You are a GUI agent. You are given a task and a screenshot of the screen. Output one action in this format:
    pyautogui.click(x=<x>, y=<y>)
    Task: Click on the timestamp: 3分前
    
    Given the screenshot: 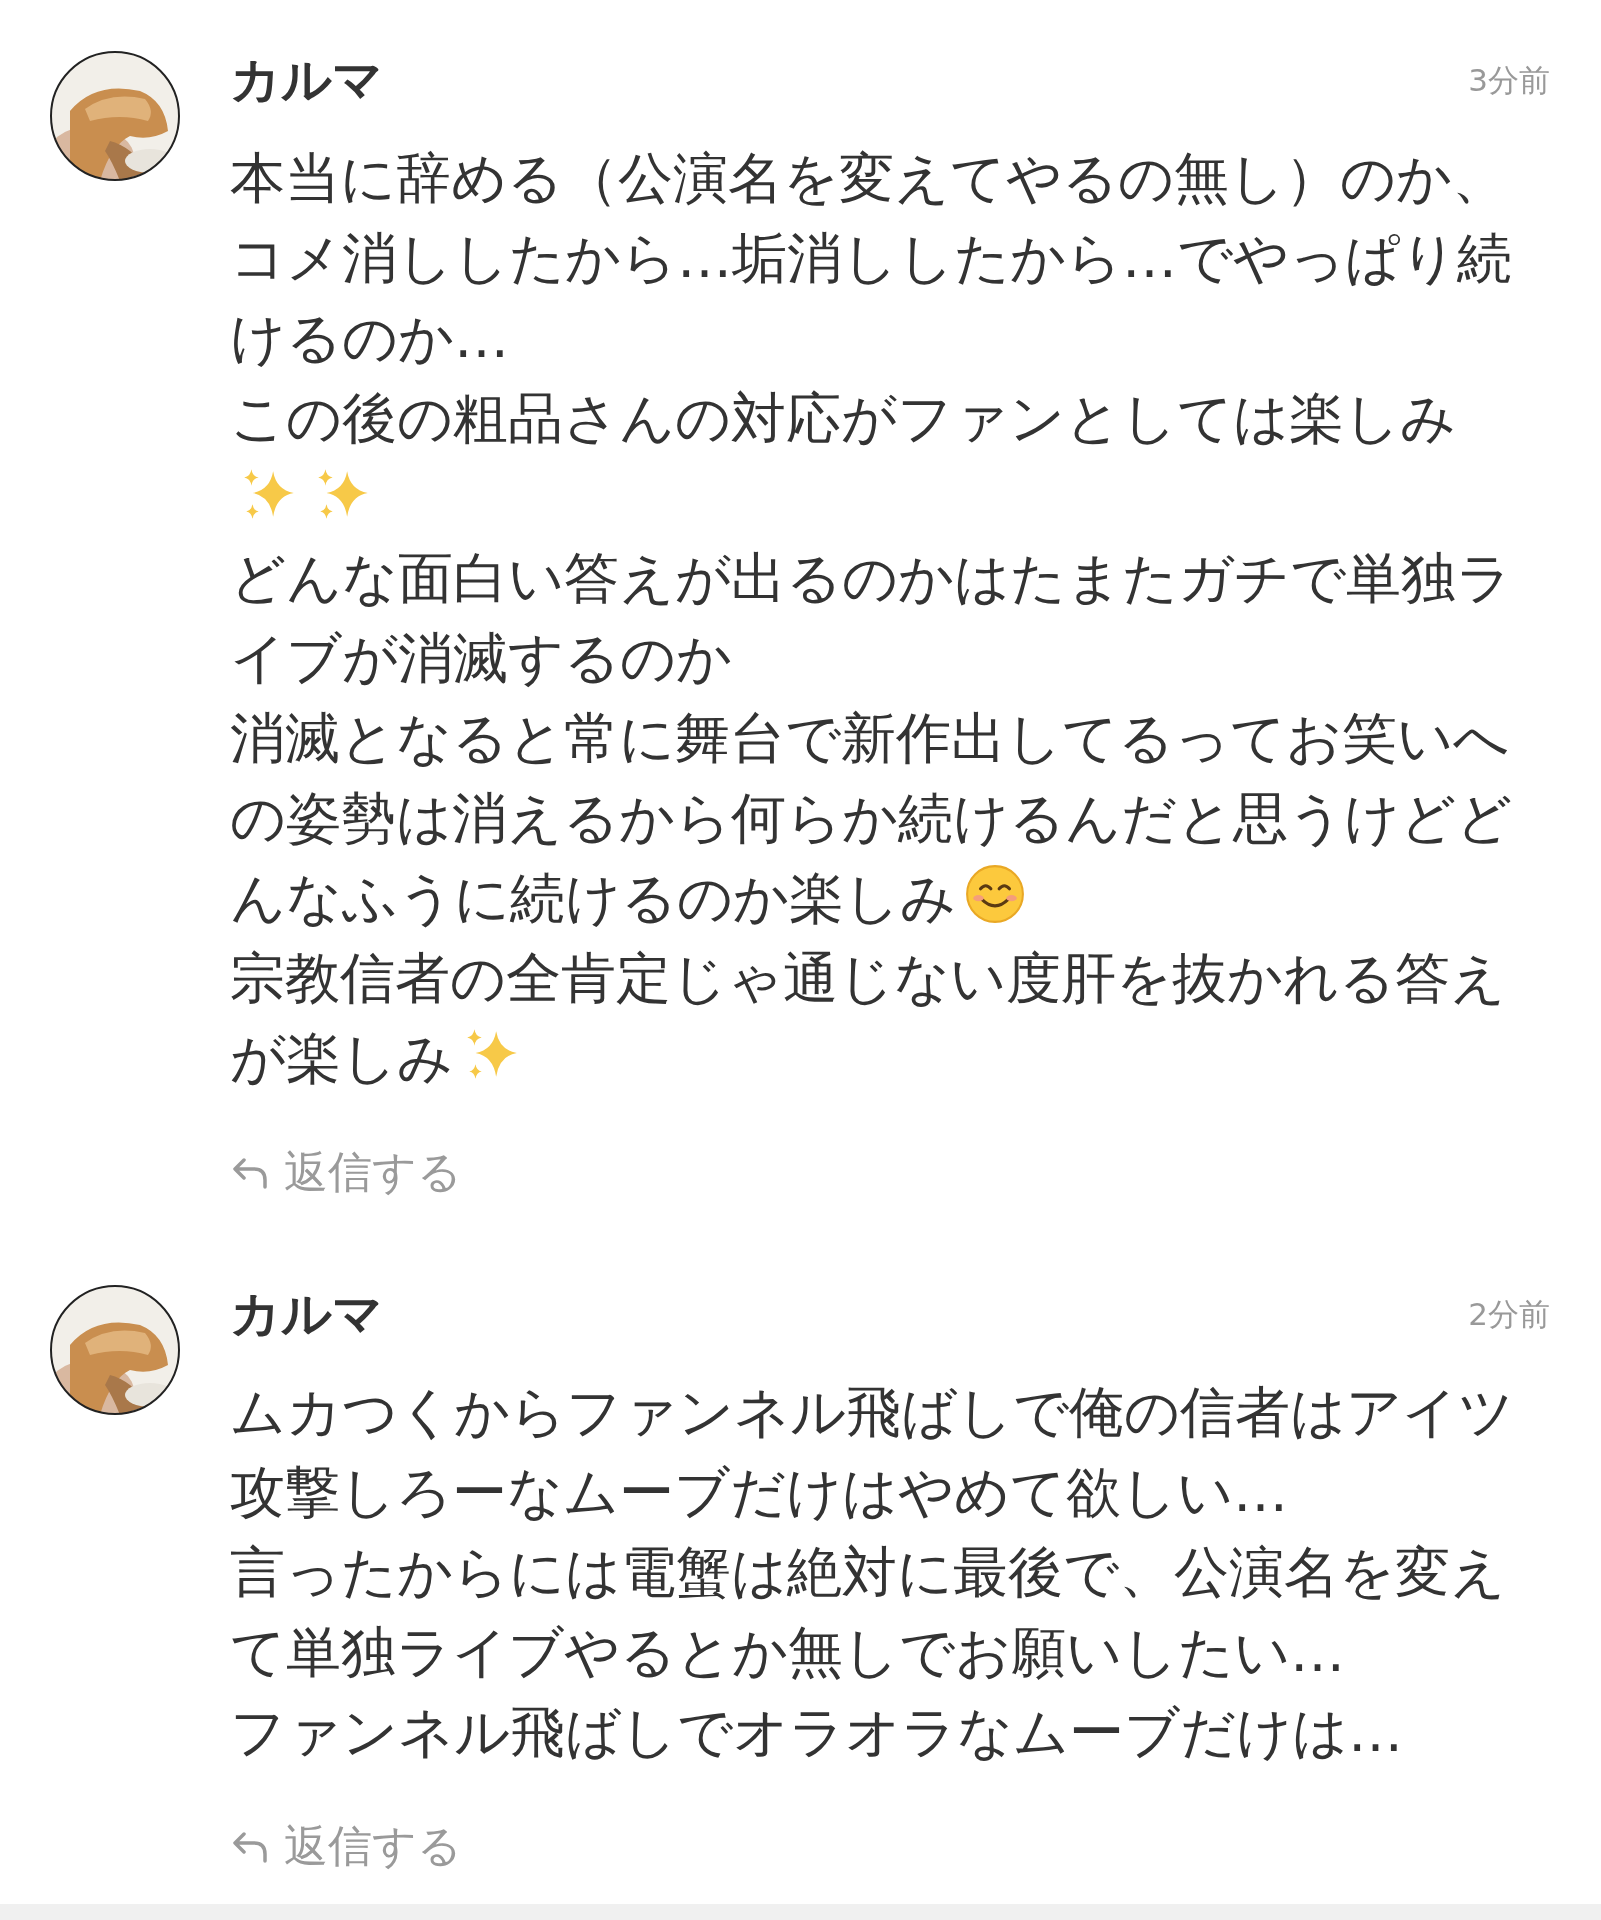 What is the action you would take?
    pyautogui.click(x=1509, y=80)
    